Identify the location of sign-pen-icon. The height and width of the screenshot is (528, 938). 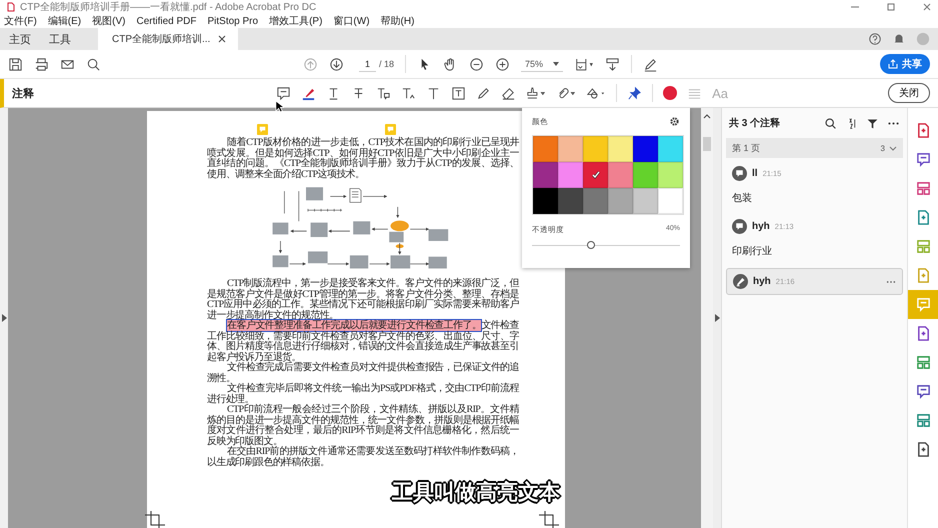
(650, 64).